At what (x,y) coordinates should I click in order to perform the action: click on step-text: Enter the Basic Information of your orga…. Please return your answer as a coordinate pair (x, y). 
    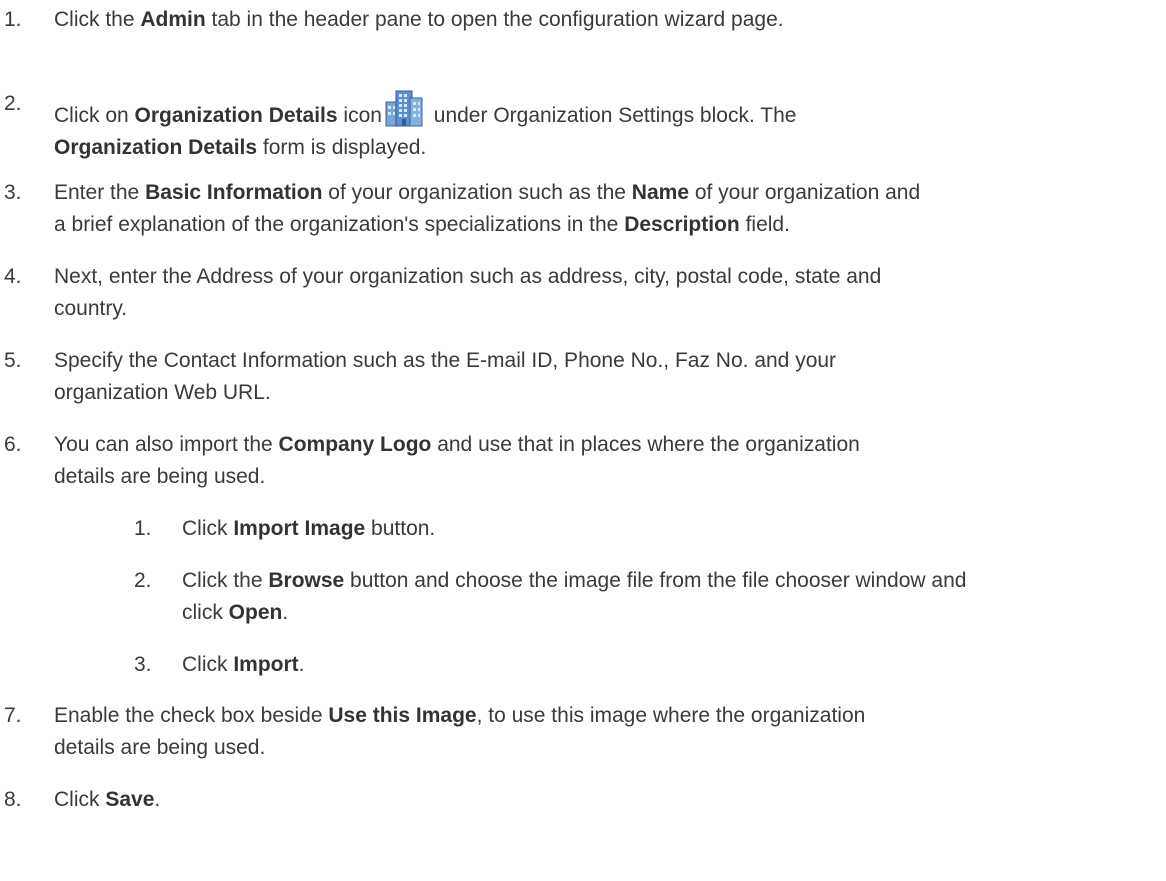
    Looking at the image, I should click on (487, 208).